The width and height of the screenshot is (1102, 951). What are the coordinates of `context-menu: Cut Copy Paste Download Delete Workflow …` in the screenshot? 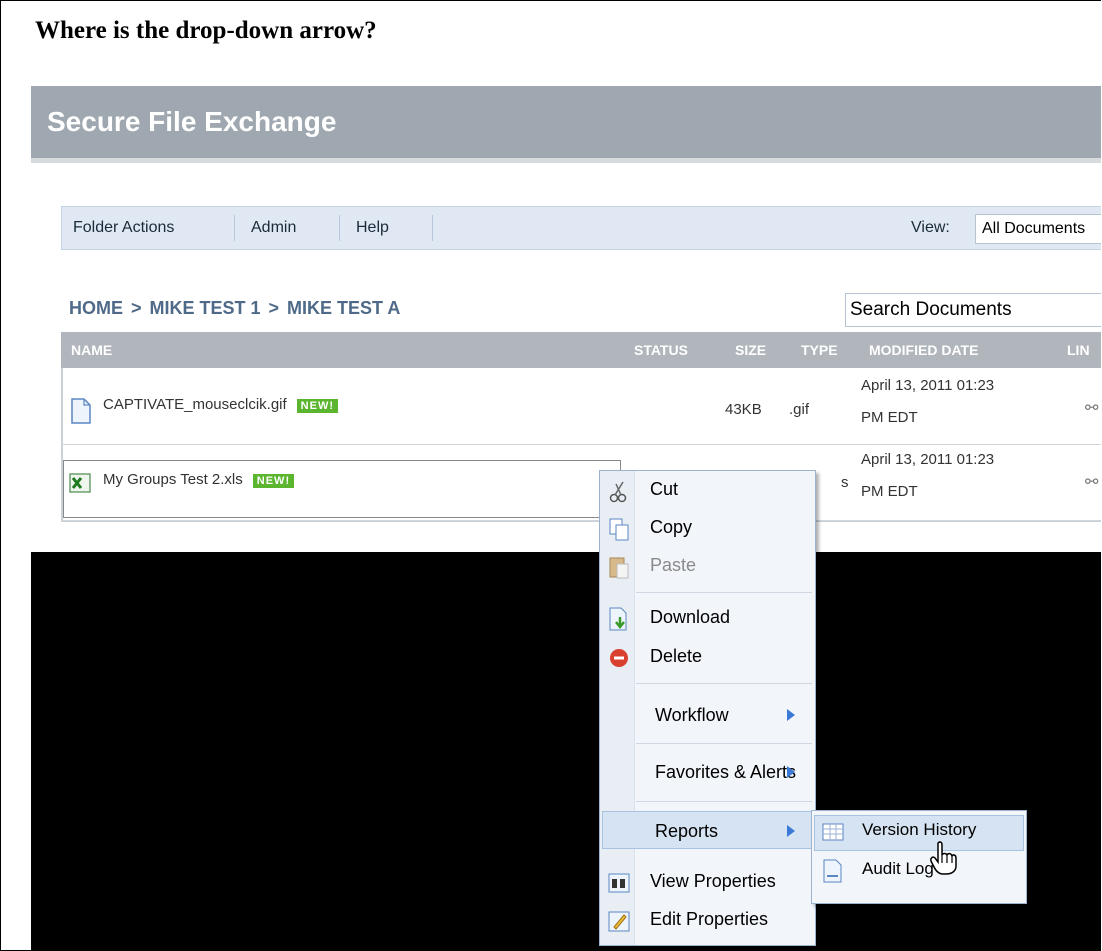 It's located at (707, 708).